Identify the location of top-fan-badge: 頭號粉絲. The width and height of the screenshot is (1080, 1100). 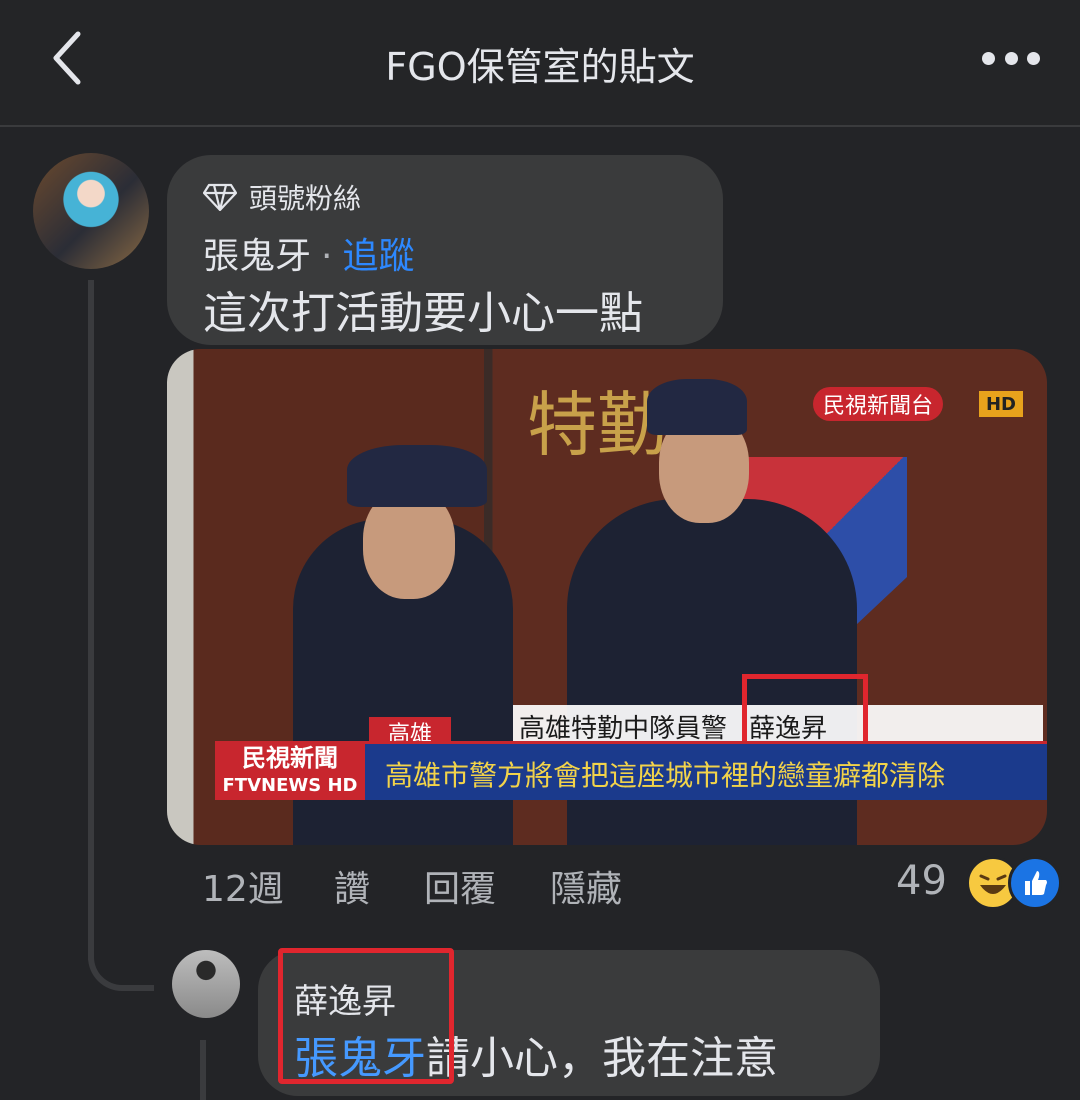
(282, 197).